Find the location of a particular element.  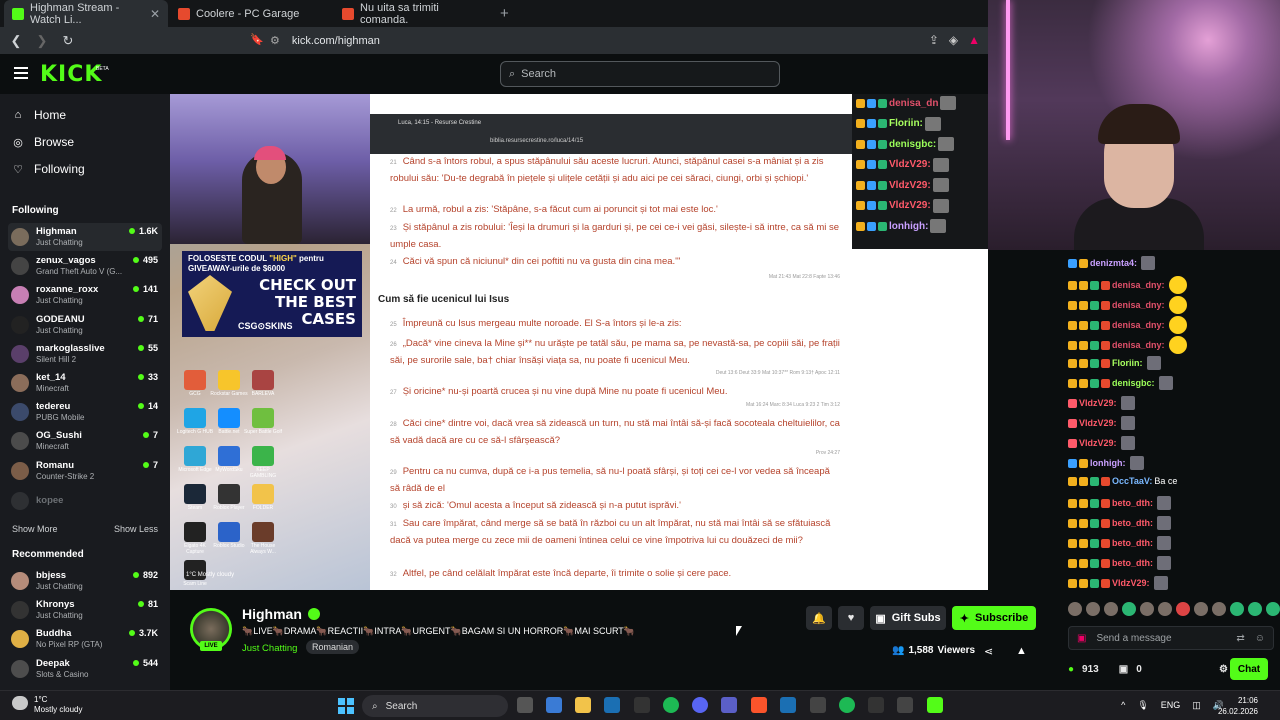

close-tab-icon: ✕ is located at coordinates (155, 14).